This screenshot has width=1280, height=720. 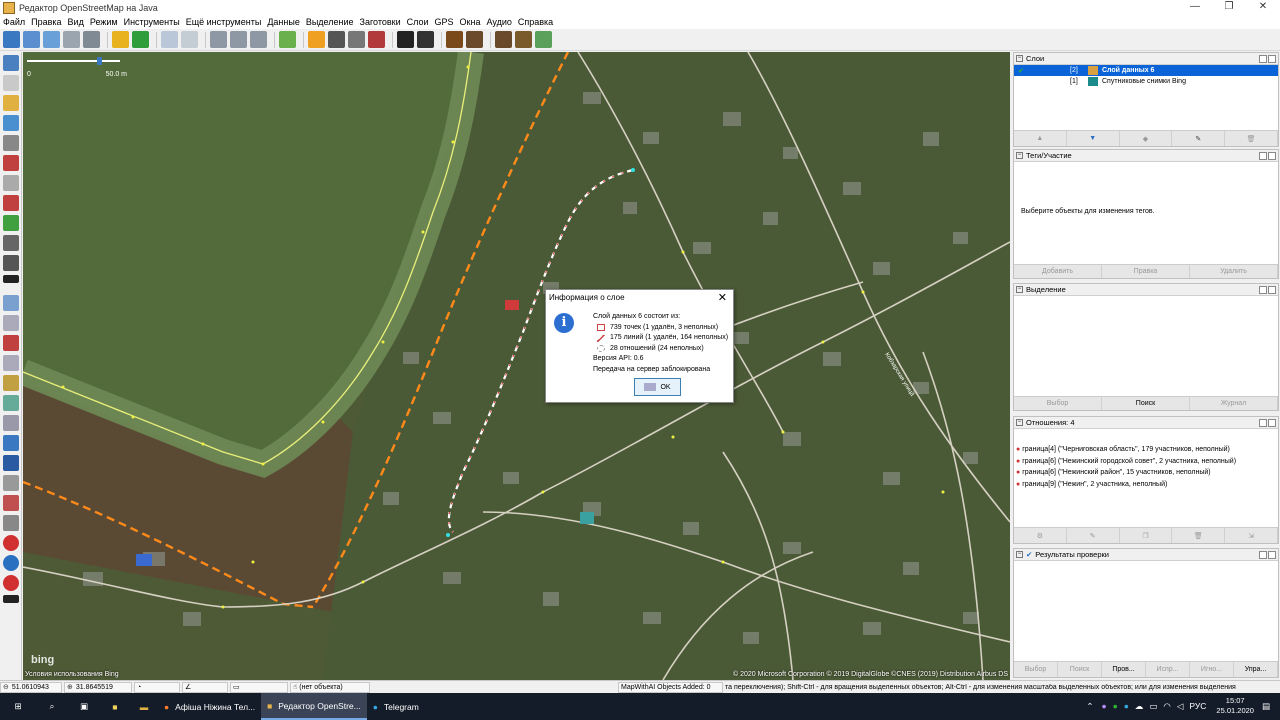 I want to click on search-button: Поиск, so click(x=1146, y=403).